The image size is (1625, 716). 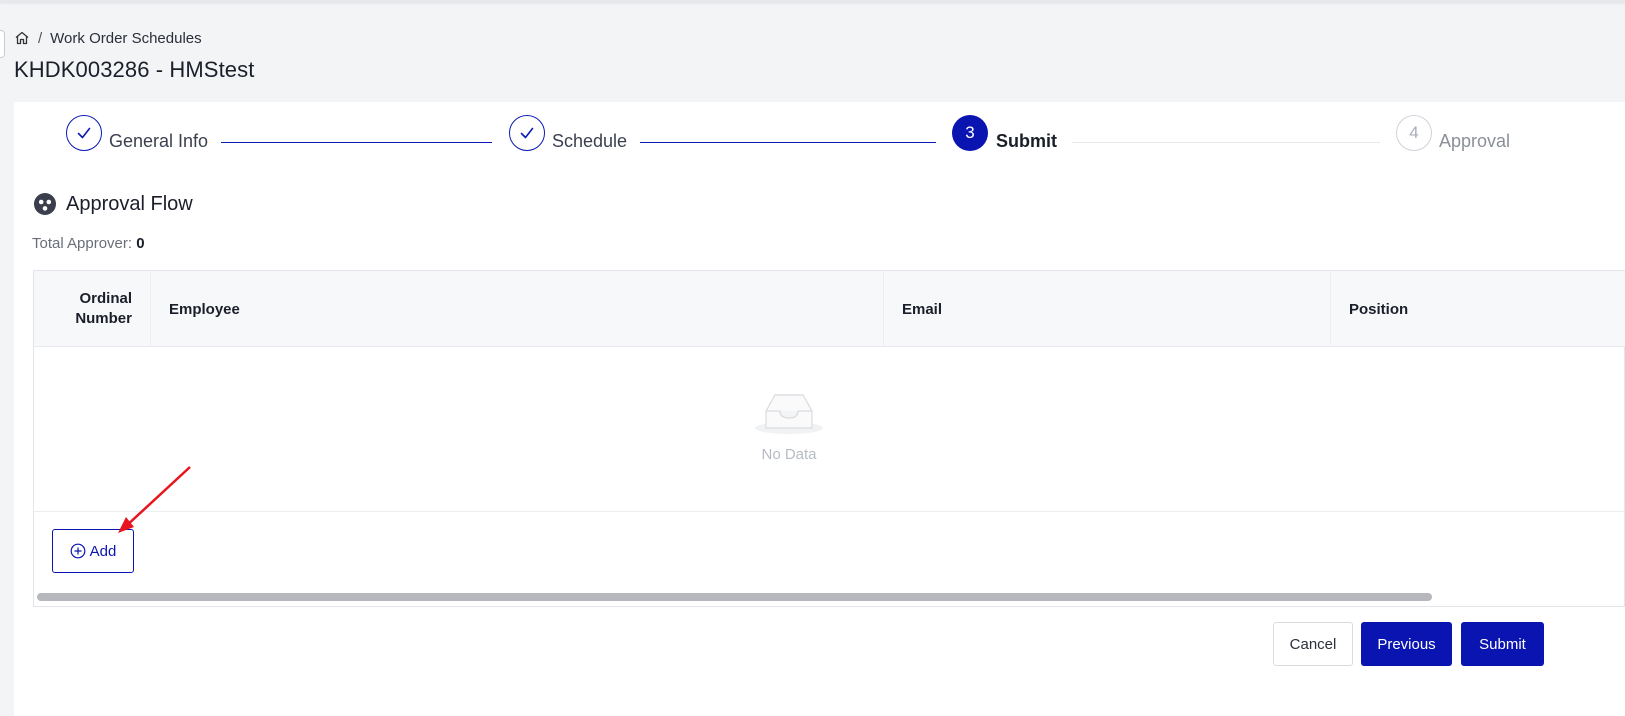 I want to click on total-approver-label: Total Approver:, so click(x=82, y=243).